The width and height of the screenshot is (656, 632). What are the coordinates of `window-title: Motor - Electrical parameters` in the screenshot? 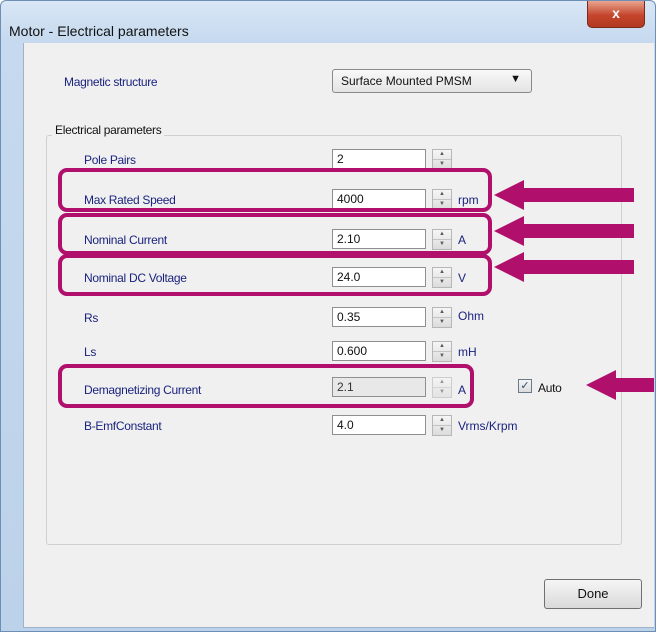 It's located at (99, 31).